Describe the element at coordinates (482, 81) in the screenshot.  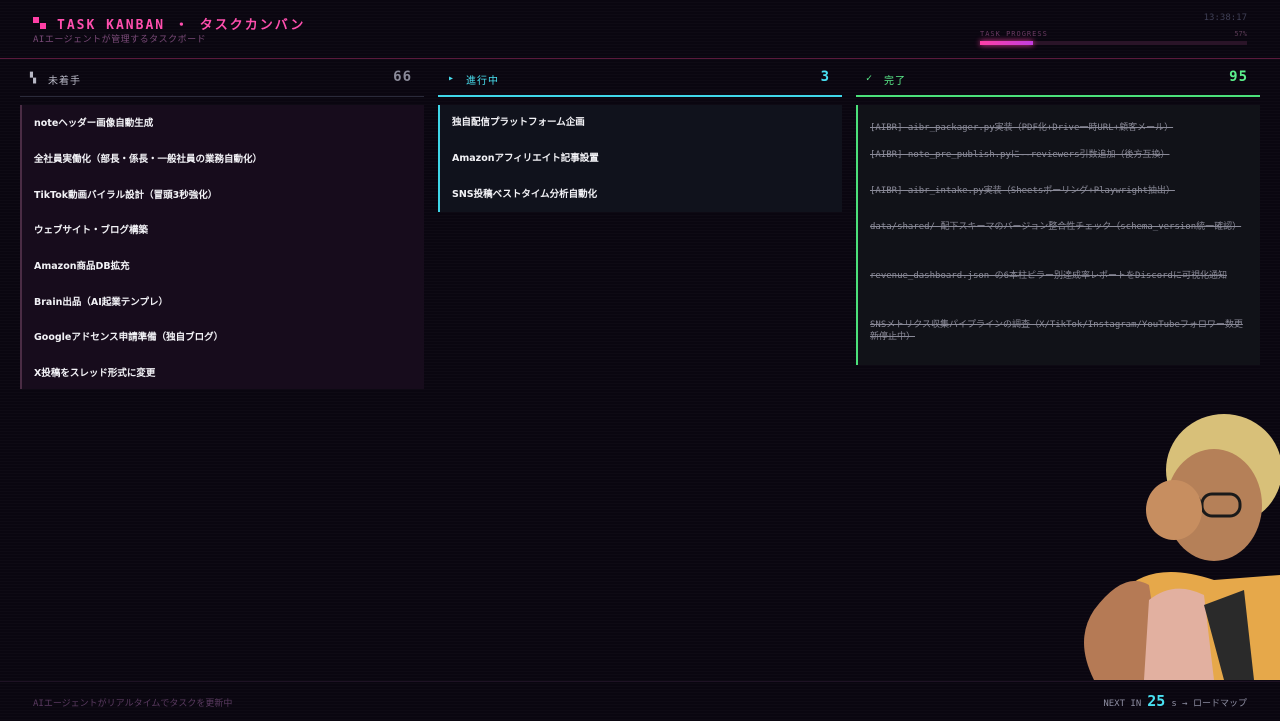
I see `column-title: 進行中` at that location.